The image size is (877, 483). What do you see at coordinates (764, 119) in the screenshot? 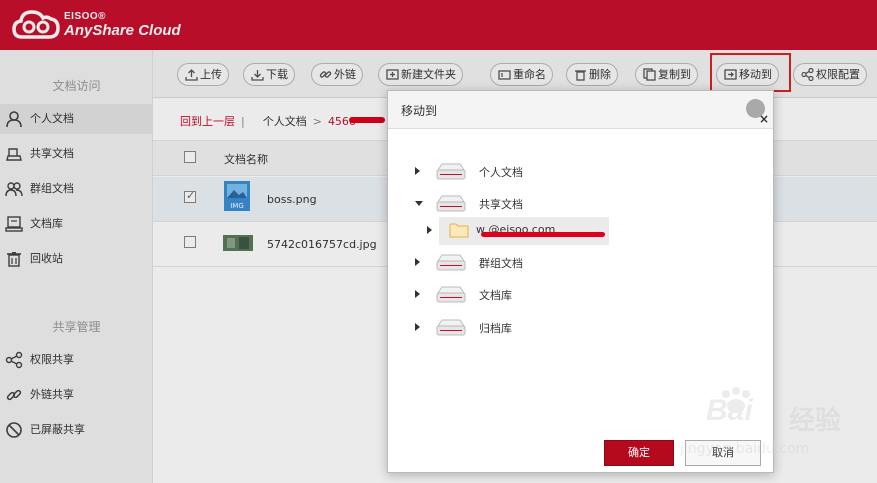
I see `close-icon: ×` at bounding box center [764, 119].